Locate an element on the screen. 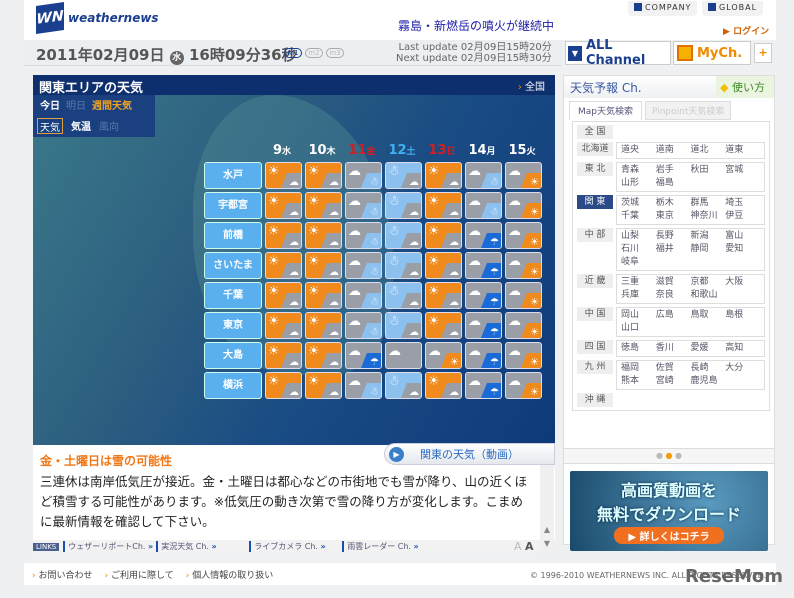 Image resolution: width=794 pixels, height=598 pixels. font-small-button: A is located at coordinates (518, 546).